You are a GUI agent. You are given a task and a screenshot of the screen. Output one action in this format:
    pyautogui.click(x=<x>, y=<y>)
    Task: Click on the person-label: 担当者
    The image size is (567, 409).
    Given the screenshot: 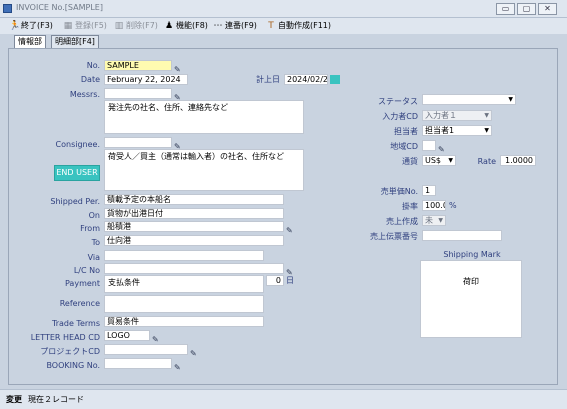 What is the action you would take?
    pyautogui.click(x=406, y=131)
    